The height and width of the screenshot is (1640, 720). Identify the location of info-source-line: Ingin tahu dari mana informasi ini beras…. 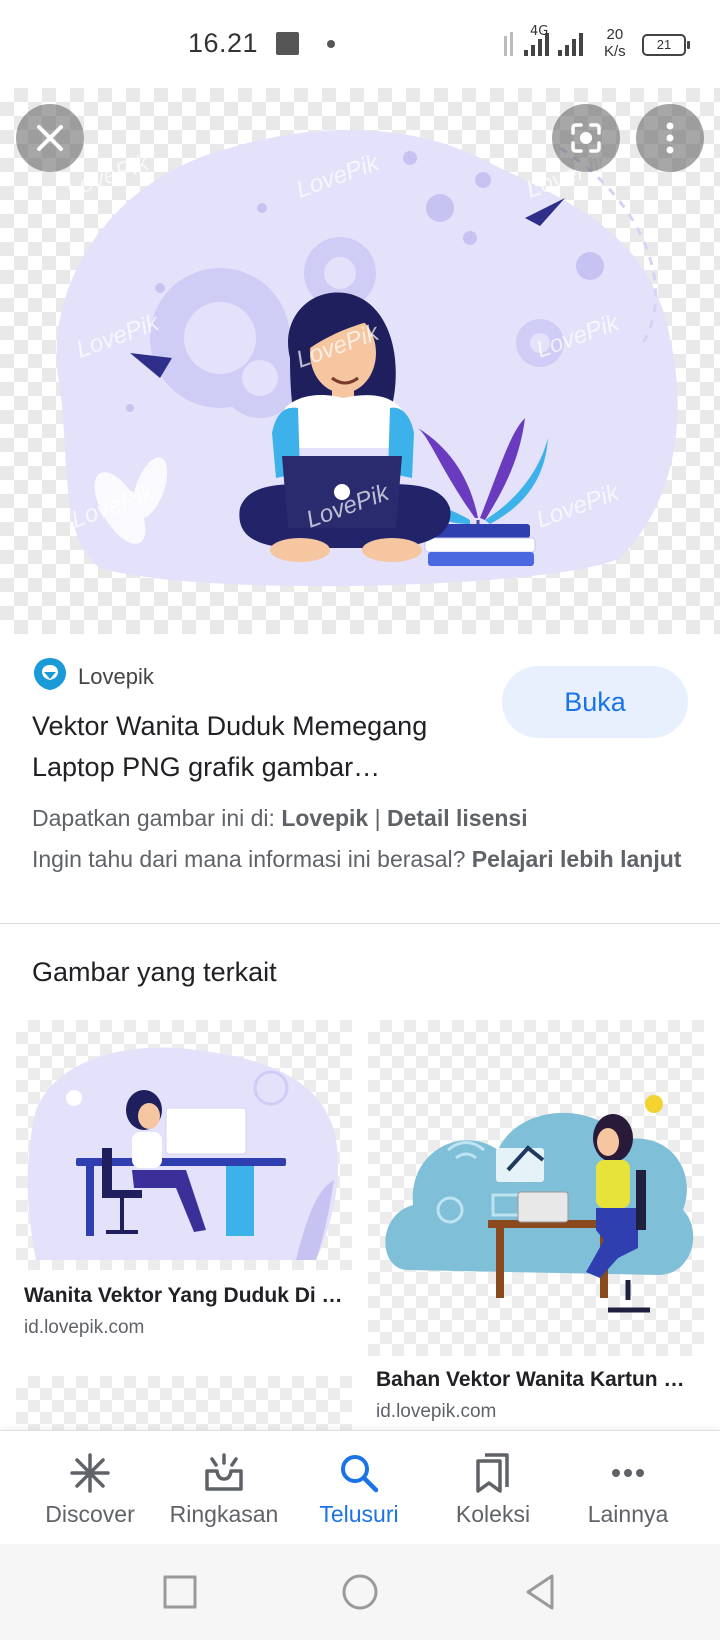
(362, 859).